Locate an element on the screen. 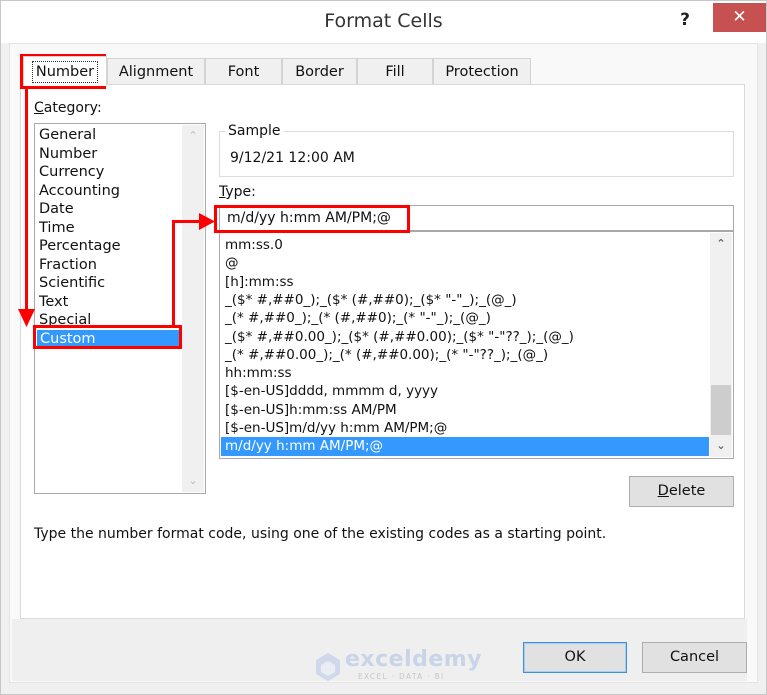 The width and height of the screenshot is (767, 695). format-item: [$-en-US]h:mm:ss AM/PM is located at coordinates (311, 410).